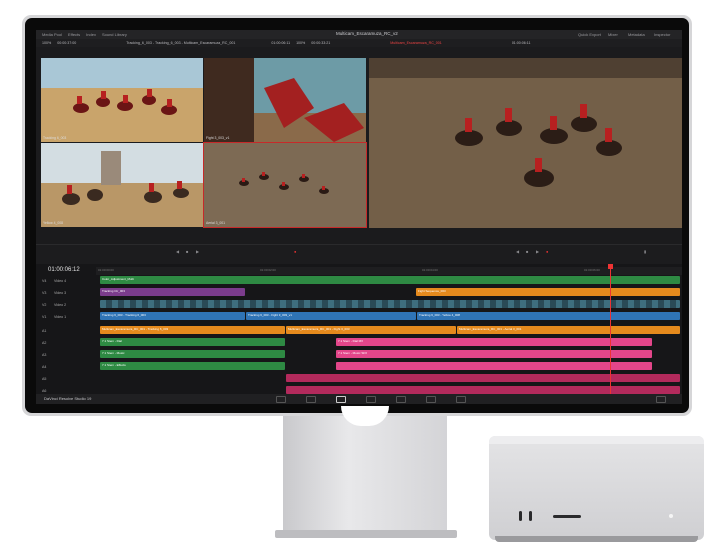 The width and height of the screenshot is (726, 549). Describe the element at coordinates (74, 34) in the screenshot. I see `menu-effects: Effects` at that location.